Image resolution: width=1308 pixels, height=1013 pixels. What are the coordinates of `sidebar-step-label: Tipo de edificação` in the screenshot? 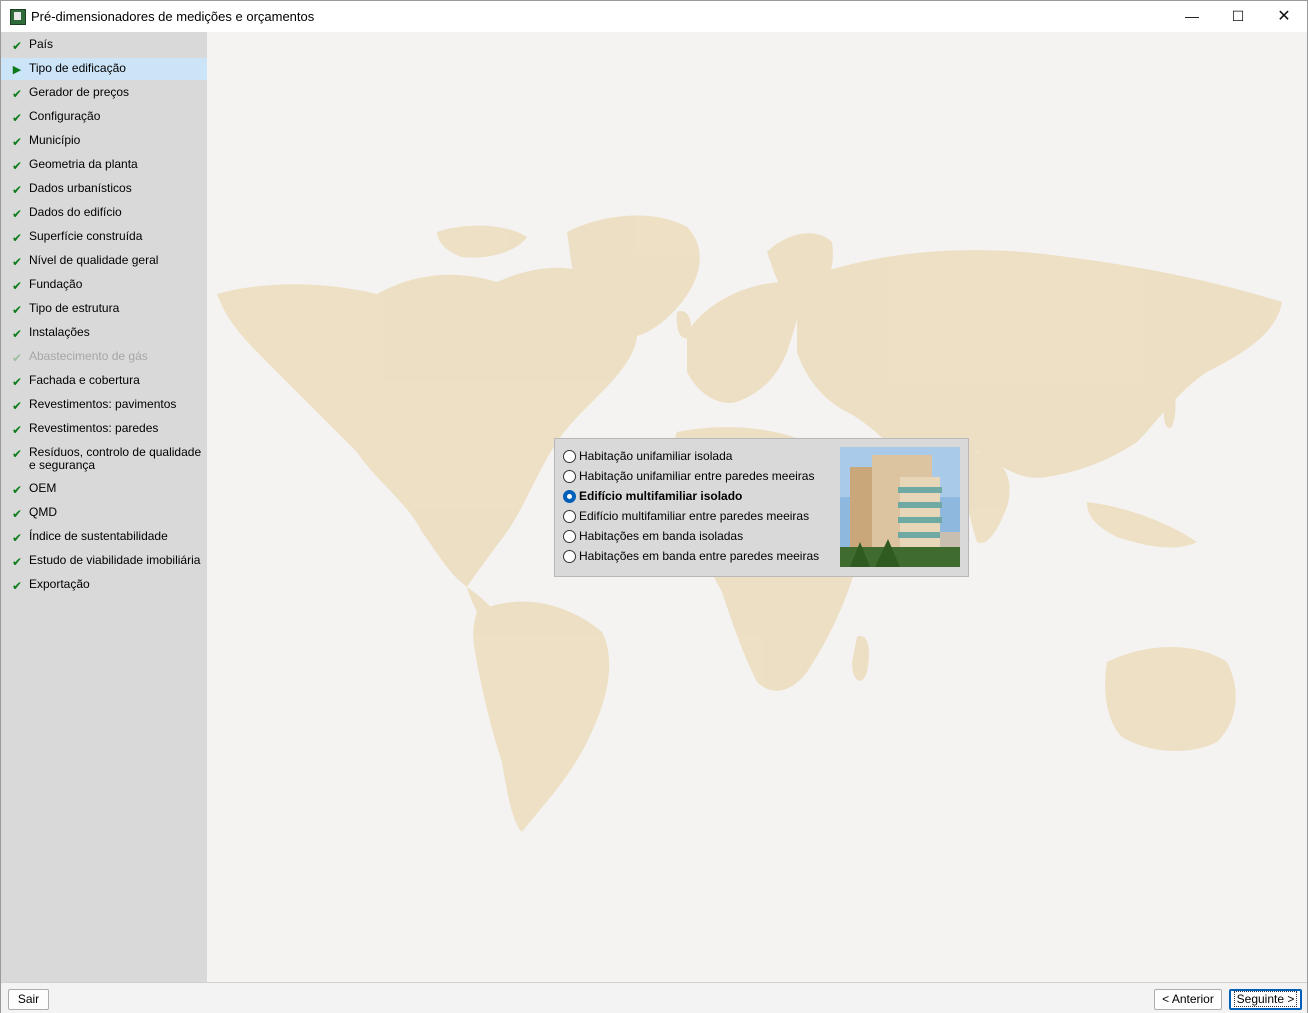 It's located at (77, 68).